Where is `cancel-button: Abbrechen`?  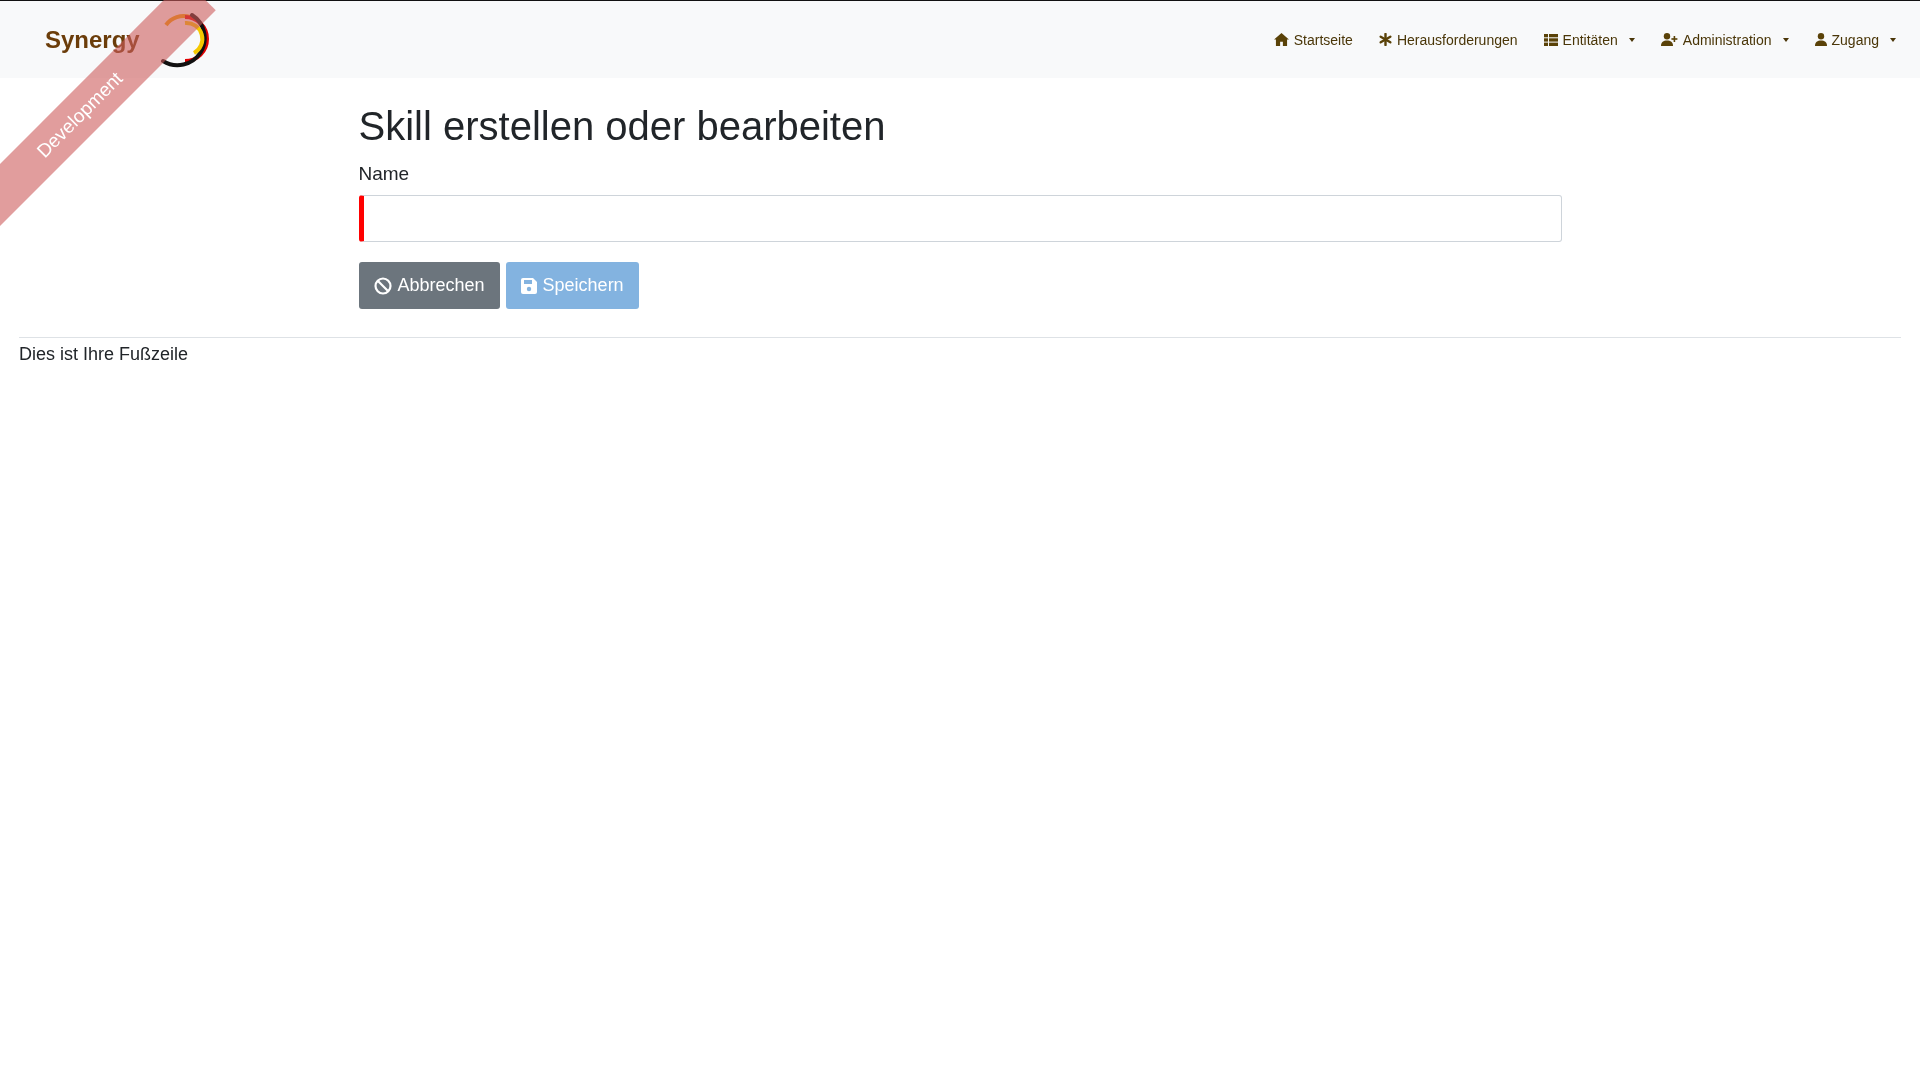 cancel-button: Abbrechen is located at coordinates (429, 285).